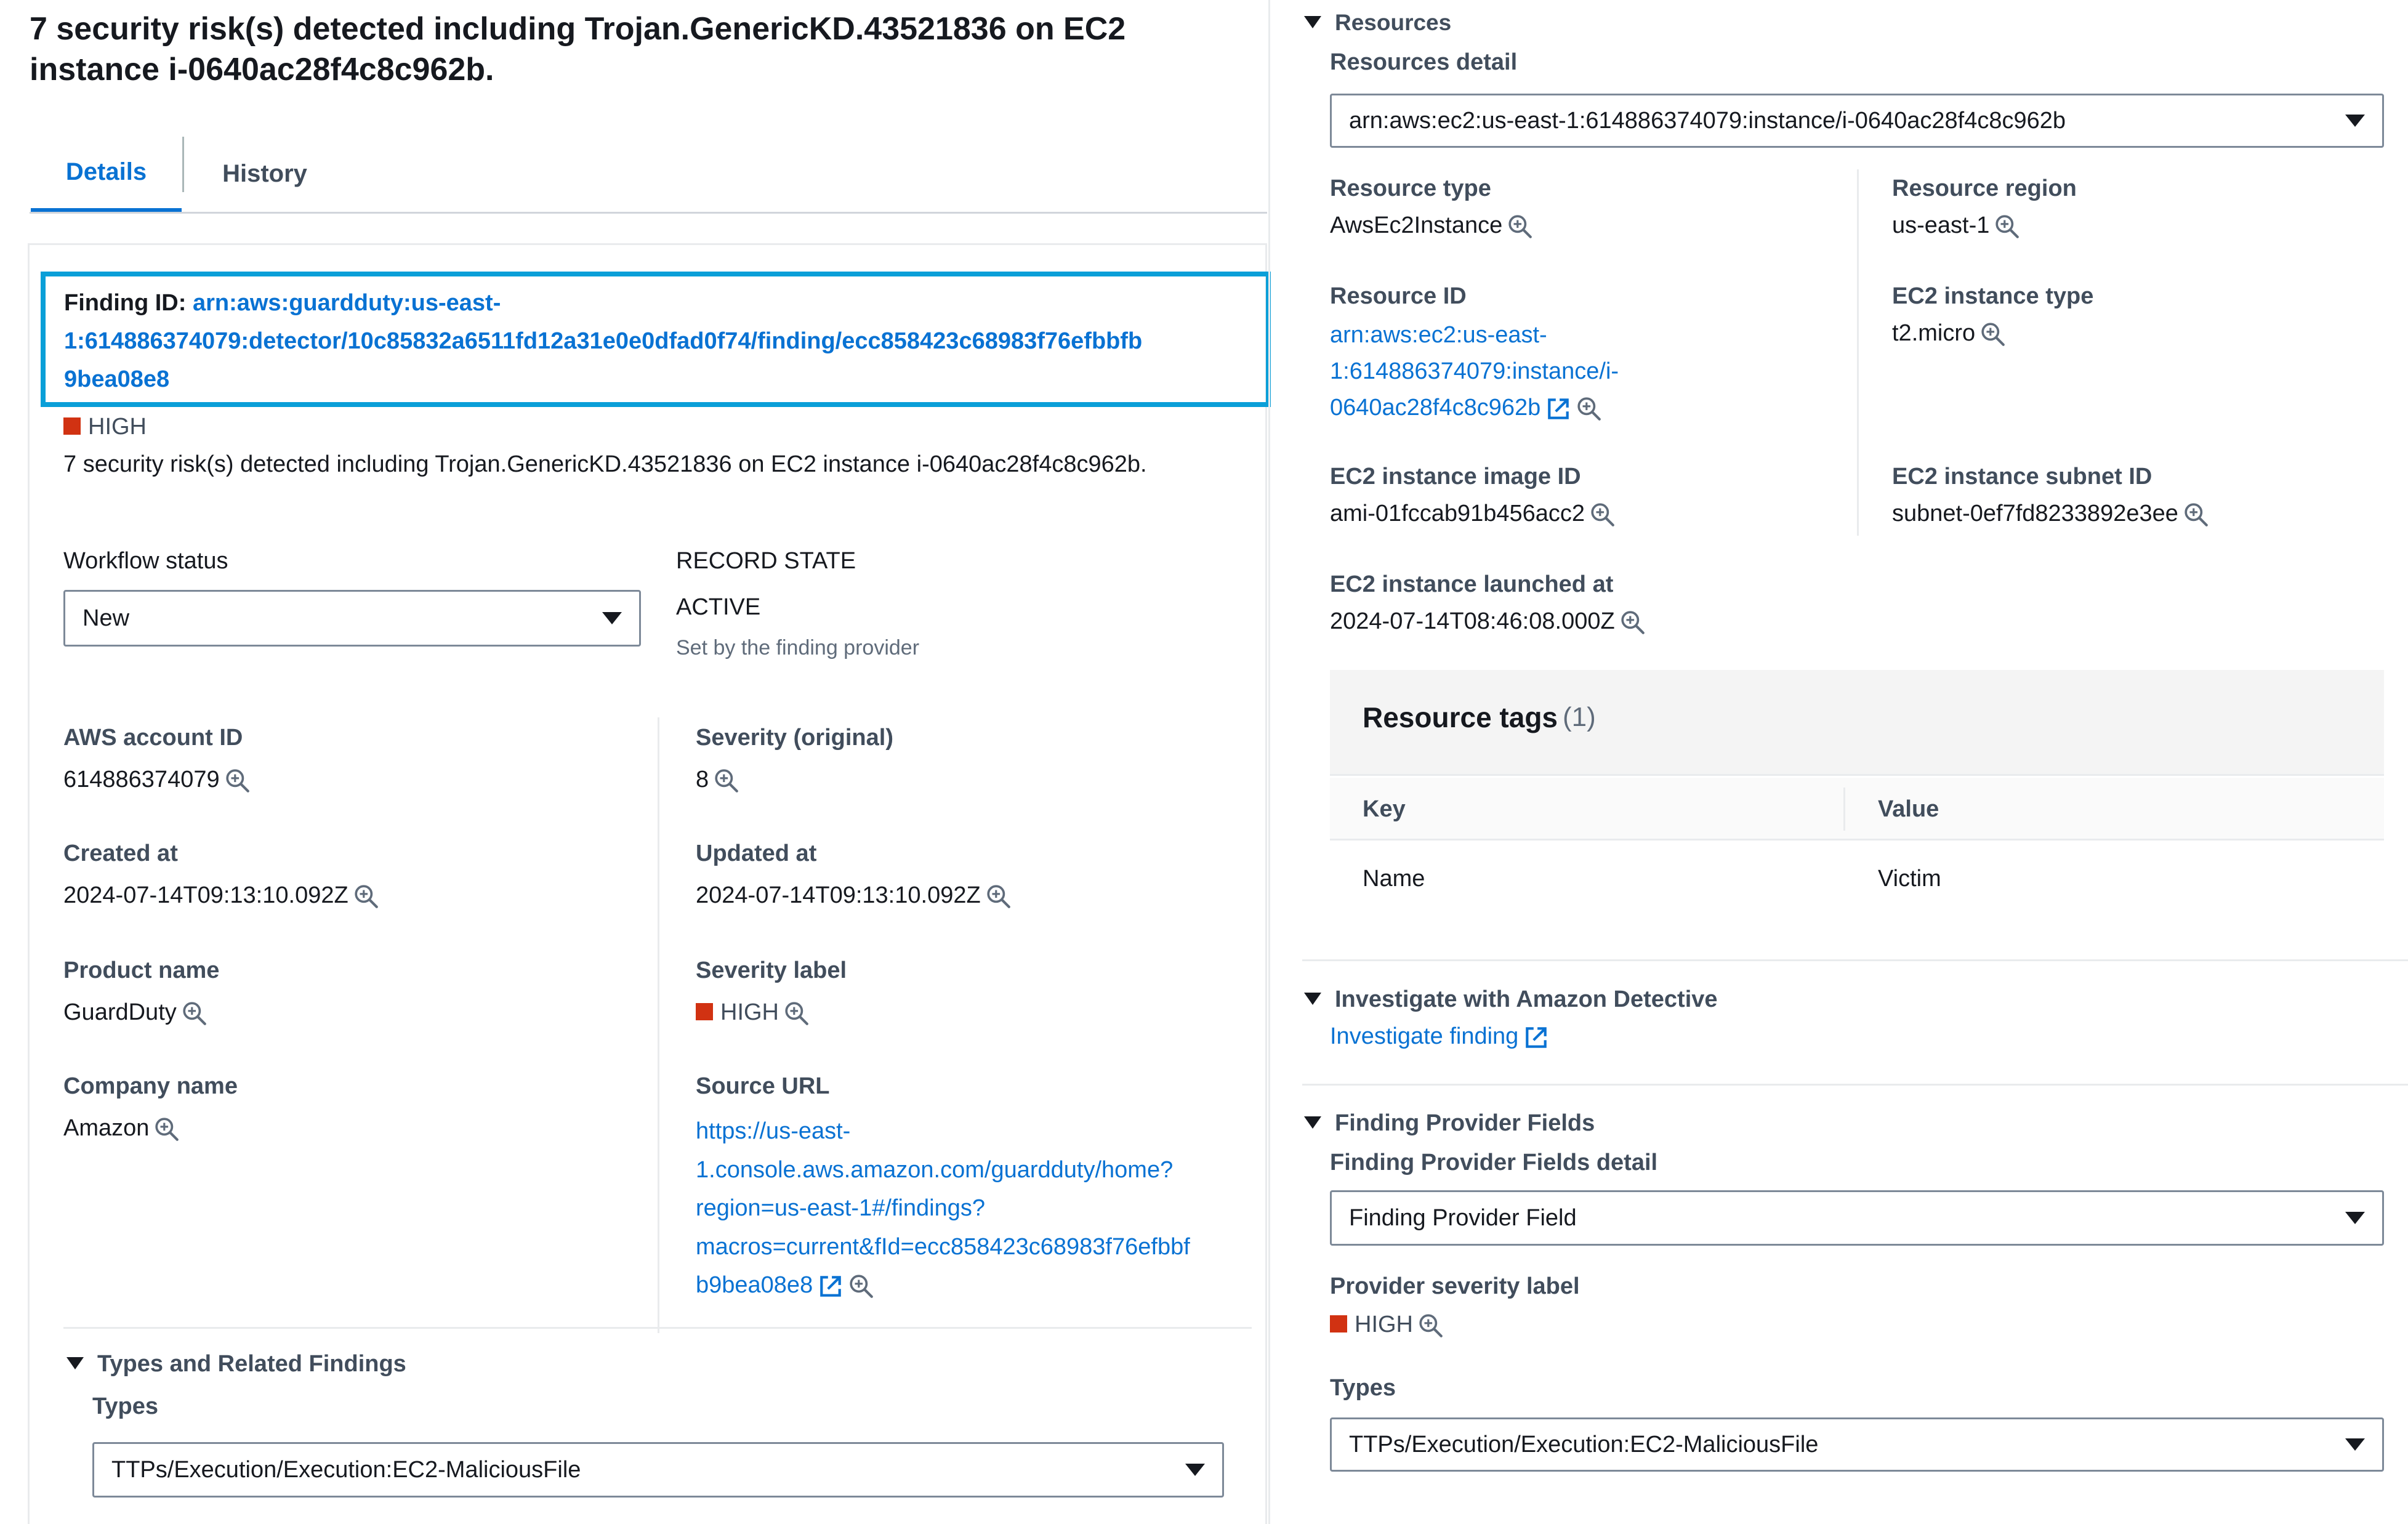  What do you see at coordinates (1416, 225) in the screenshot?
I see `resource-type-text: AwsEc2Instance` at bounding box center [1416, 225].